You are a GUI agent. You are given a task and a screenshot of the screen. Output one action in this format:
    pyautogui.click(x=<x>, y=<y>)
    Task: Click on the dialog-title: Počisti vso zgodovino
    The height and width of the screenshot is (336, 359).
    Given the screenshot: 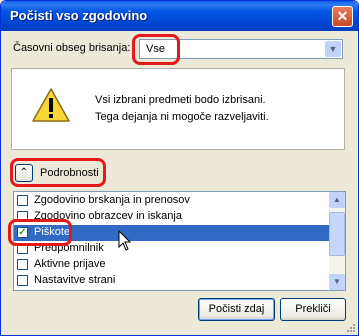 What is the action you would take?
    pyautogui.click(x=79, y=15)
    